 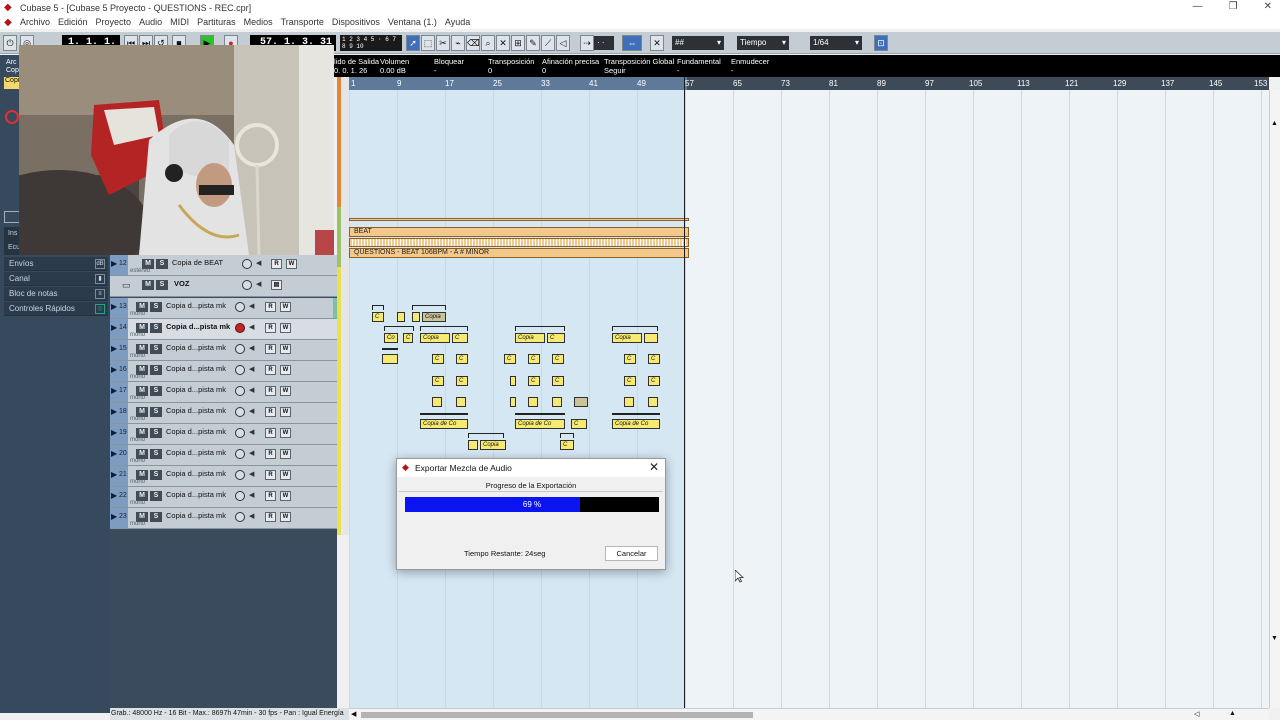 I want to click on snap-to-zero-icon: ✕, so click(x=657, y=43).